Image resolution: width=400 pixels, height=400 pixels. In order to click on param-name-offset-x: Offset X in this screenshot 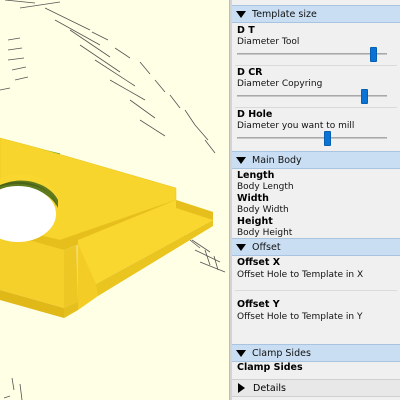, I will do `click(259, 262)`.